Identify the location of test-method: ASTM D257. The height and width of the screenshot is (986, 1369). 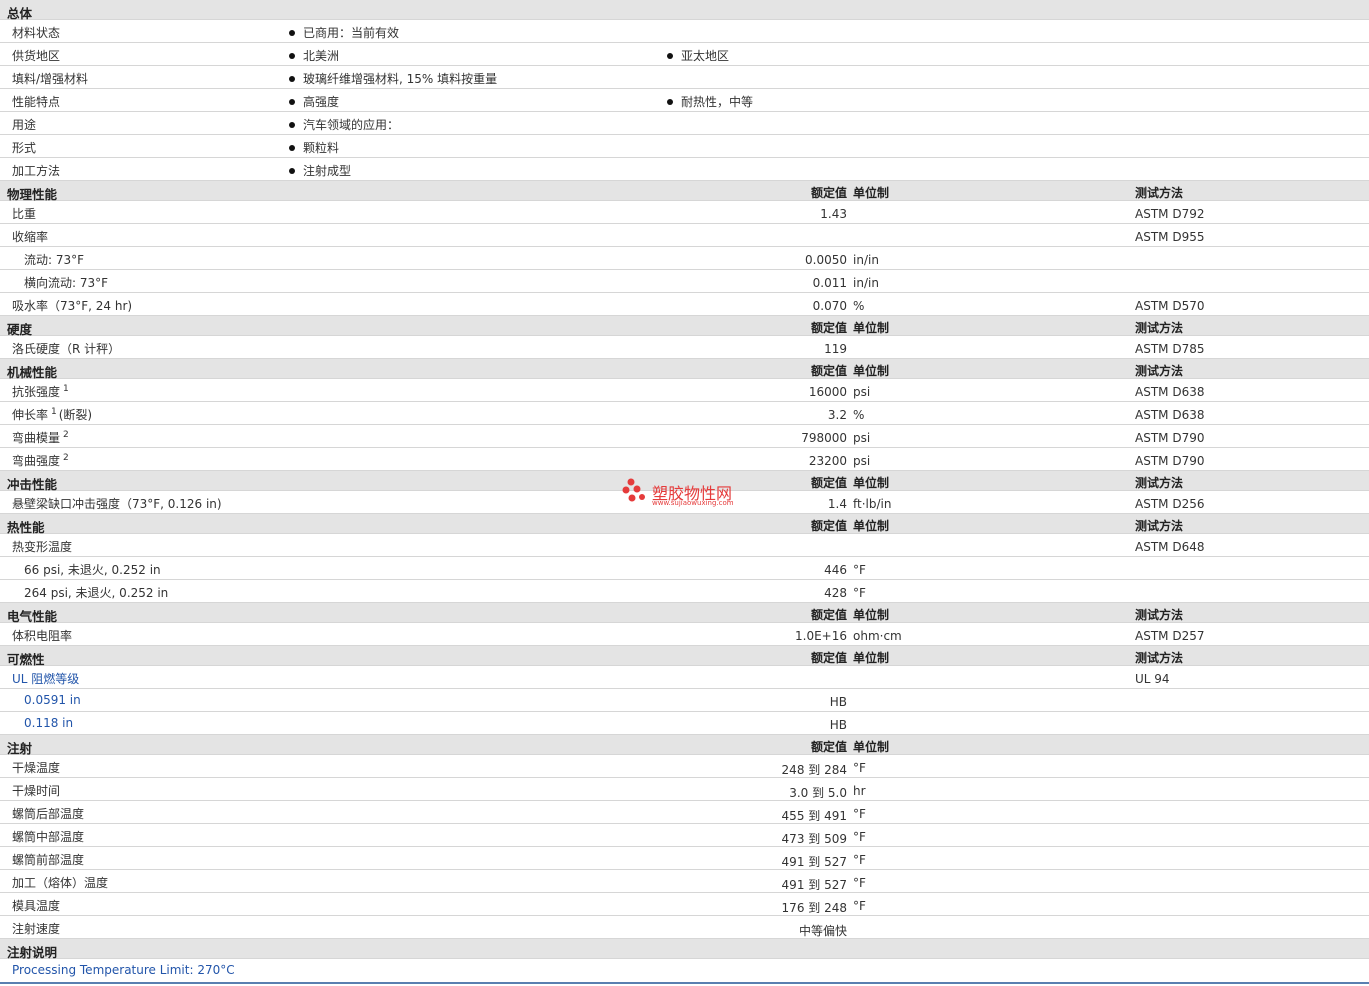
(1170, 636).